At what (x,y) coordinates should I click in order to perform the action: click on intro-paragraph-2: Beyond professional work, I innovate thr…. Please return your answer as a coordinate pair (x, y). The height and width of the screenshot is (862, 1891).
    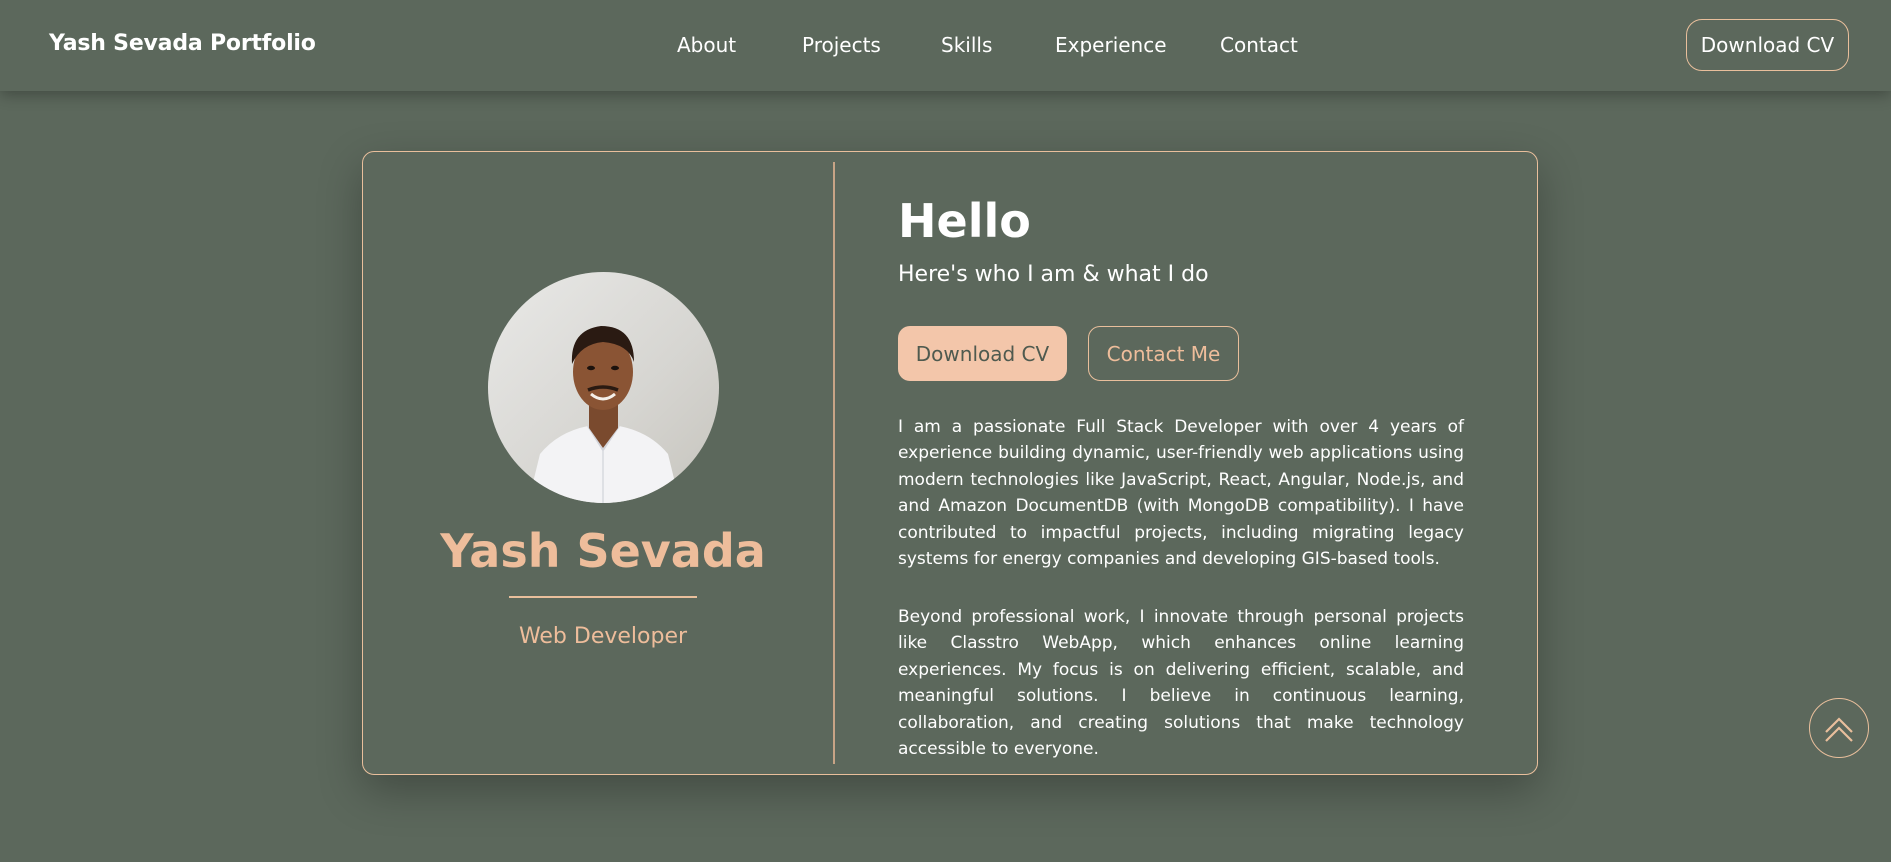
    Looking at the image, I should click on (1181, 683).